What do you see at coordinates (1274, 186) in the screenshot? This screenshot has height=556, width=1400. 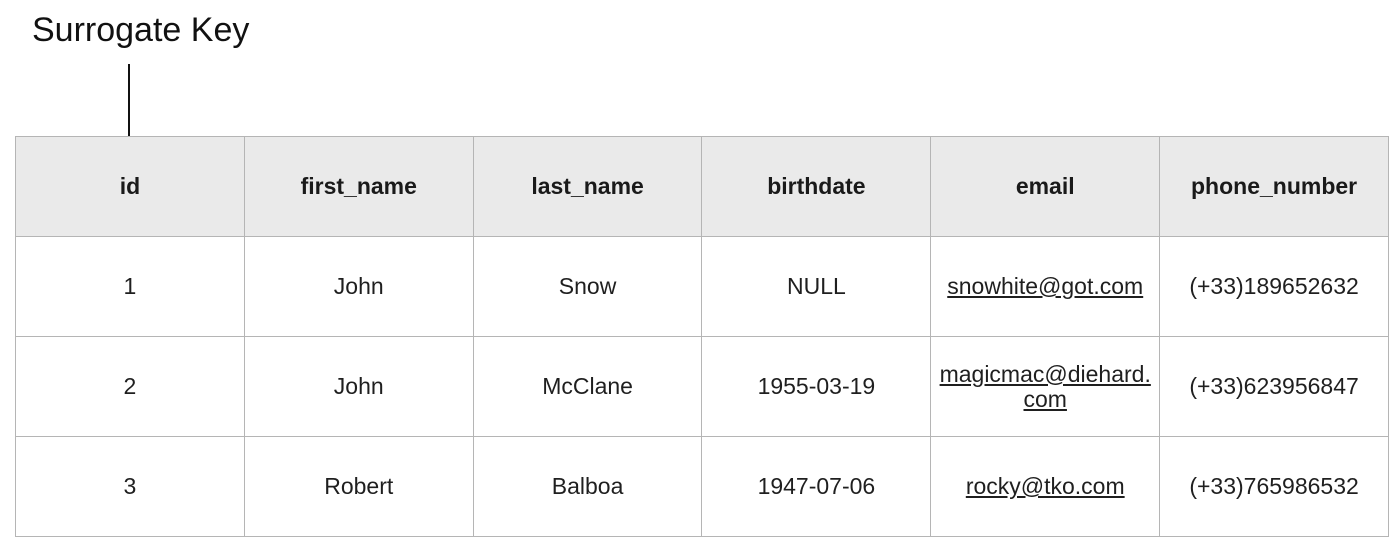 I see `column-header-phone-number: phone_number` at bounding box center [1274, 186].